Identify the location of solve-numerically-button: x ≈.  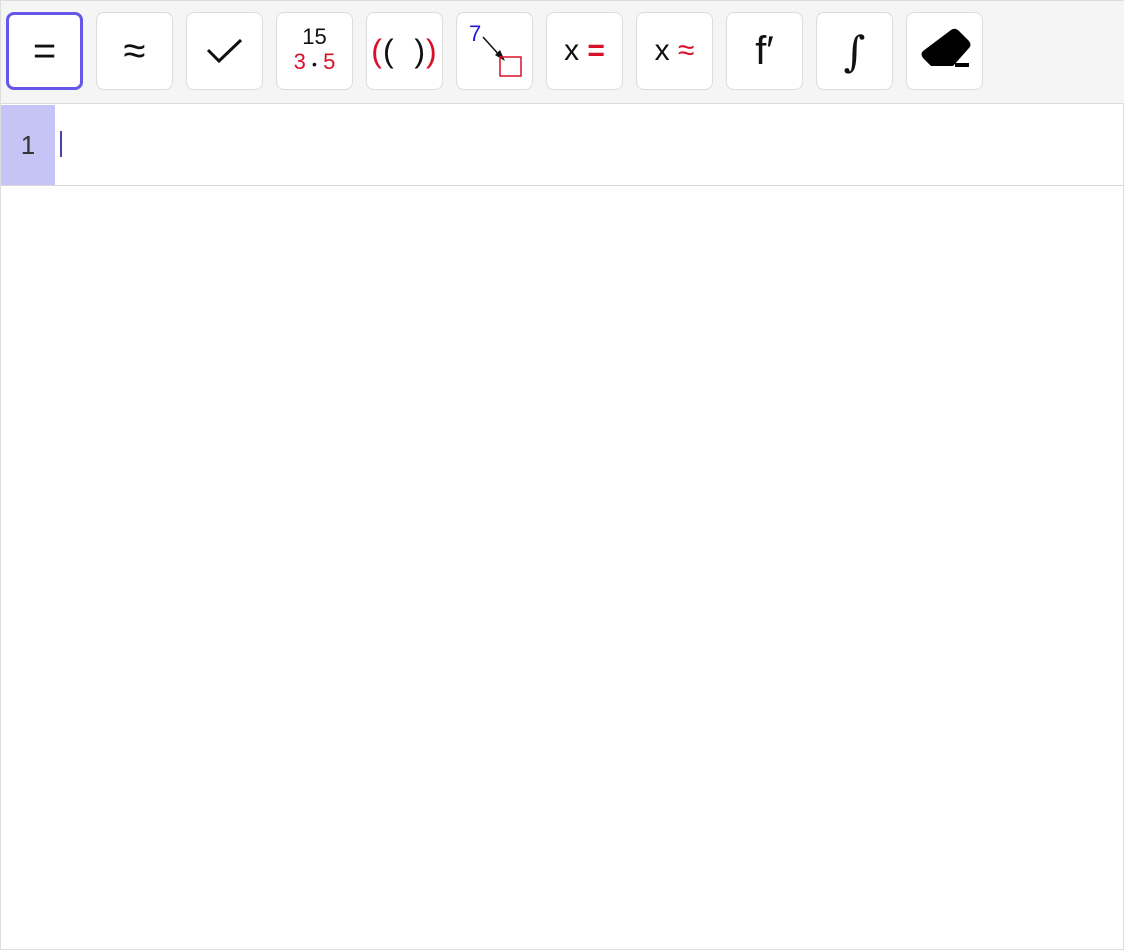
(674, 51).